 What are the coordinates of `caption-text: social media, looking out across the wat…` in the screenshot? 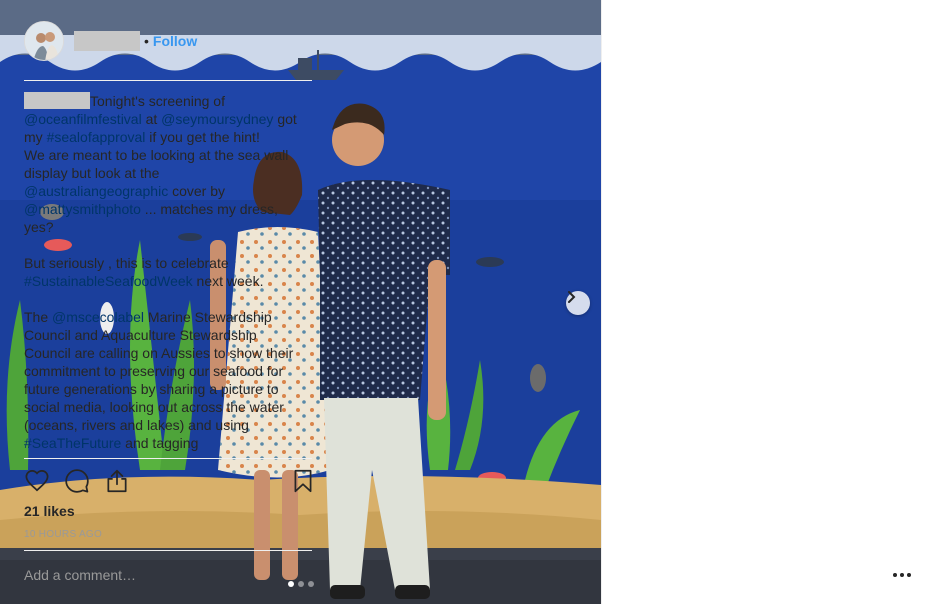 It's located at (154, 407).